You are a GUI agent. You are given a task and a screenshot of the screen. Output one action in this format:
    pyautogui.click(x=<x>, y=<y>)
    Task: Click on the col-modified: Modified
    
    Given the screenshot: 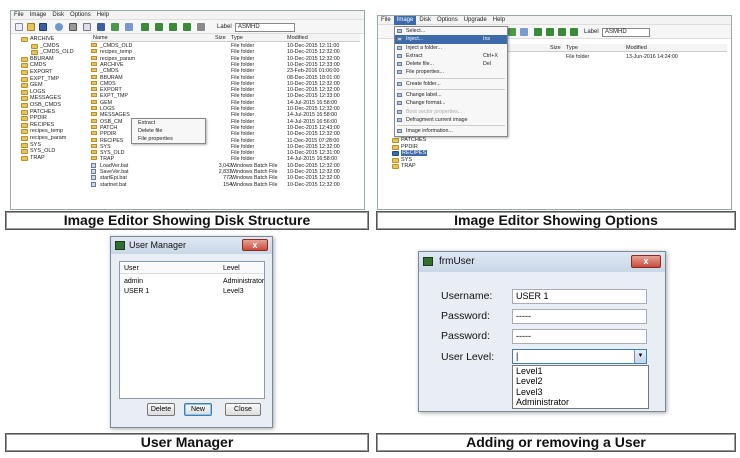 What is the action you would take?
    pyautogui.click(x=297, y=38)
    